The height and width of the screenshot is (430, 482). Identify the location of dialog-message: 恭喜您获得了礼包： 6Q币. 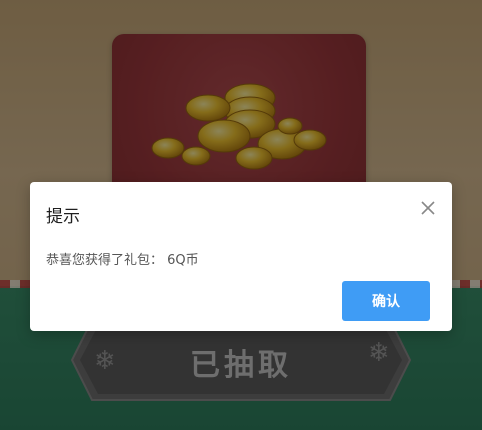
(122, 260).